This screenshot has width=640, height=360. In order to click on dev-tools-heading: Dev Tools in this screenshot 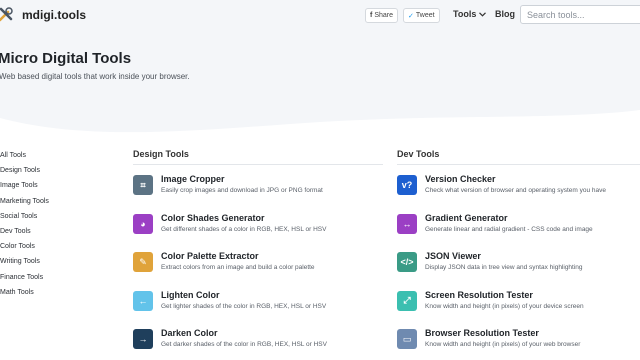, I will do `click(418, 154)`.